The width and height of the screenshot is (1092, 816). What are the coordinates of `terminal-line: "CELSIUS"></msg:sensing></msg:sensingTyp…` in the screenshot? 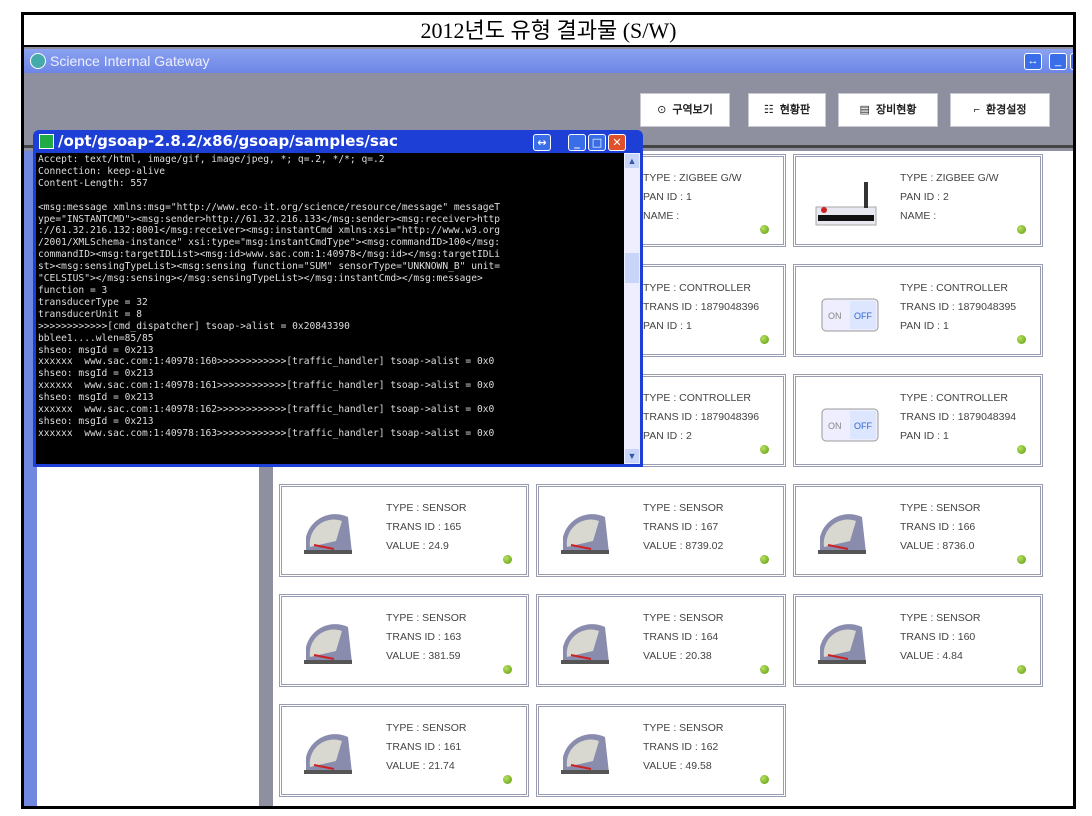 It's located at (260, 279).